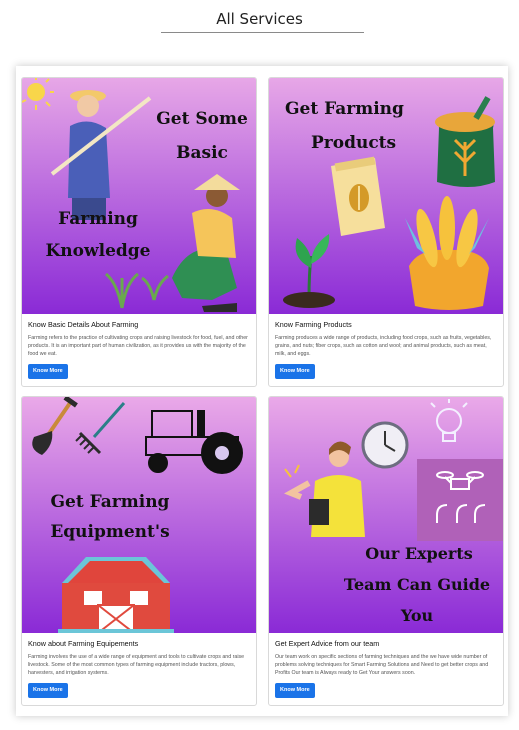 The height and width of the screenshot is (730, 519). I want to click on card-title: Get Expert Advice from our team, so click(327, 643).